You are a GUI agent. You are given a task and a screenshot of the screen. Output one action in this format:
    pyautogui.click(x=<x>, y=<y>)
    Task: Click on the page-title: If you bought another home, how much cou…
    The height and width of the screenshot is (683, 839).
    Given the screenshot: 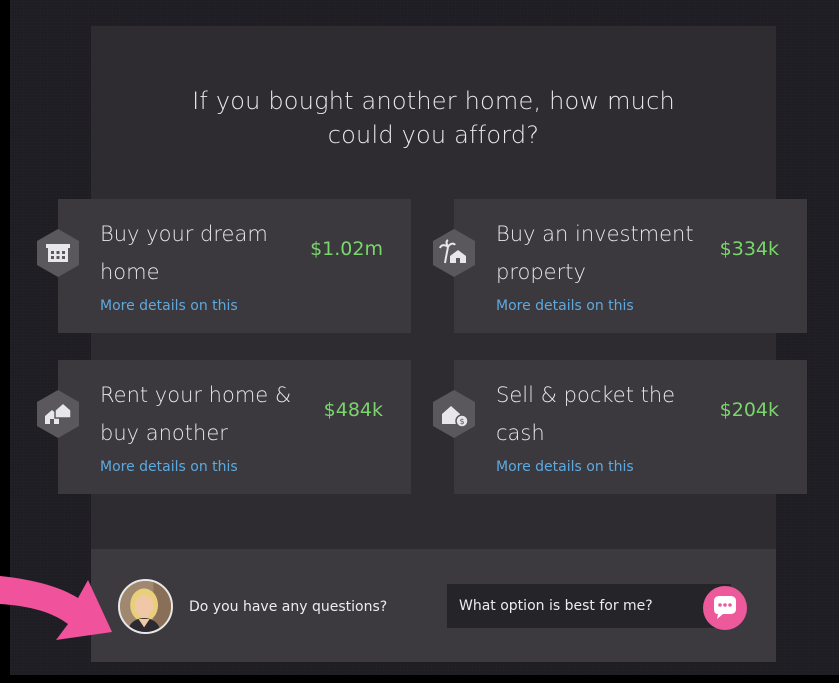 What is the action you would take?
    pyautogui.click(x=433, y=118)
    